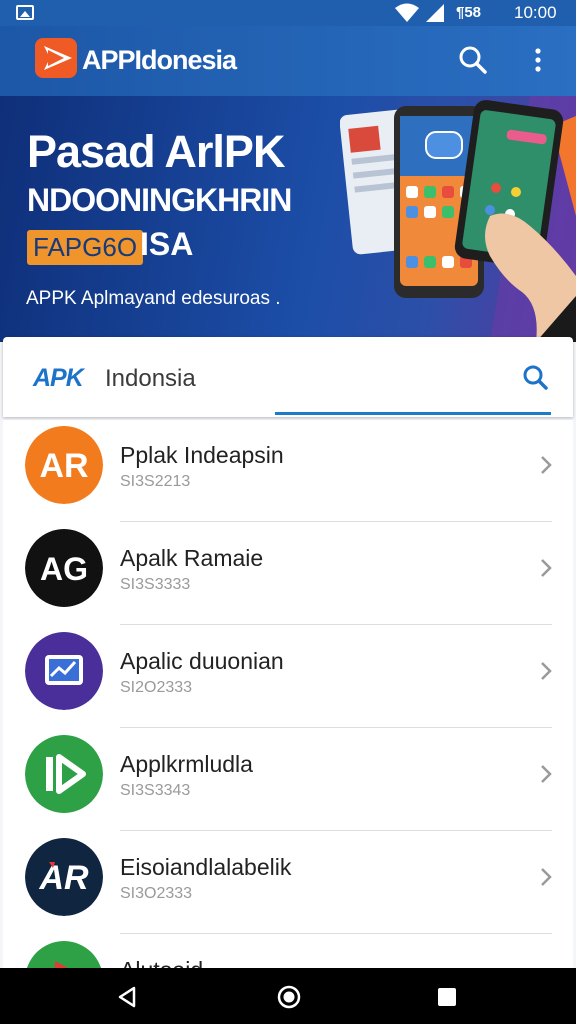  What do you see at coordinates (407, 12) in the screenshot?
I see `wifi-icon` at bounding box center [407, 12].